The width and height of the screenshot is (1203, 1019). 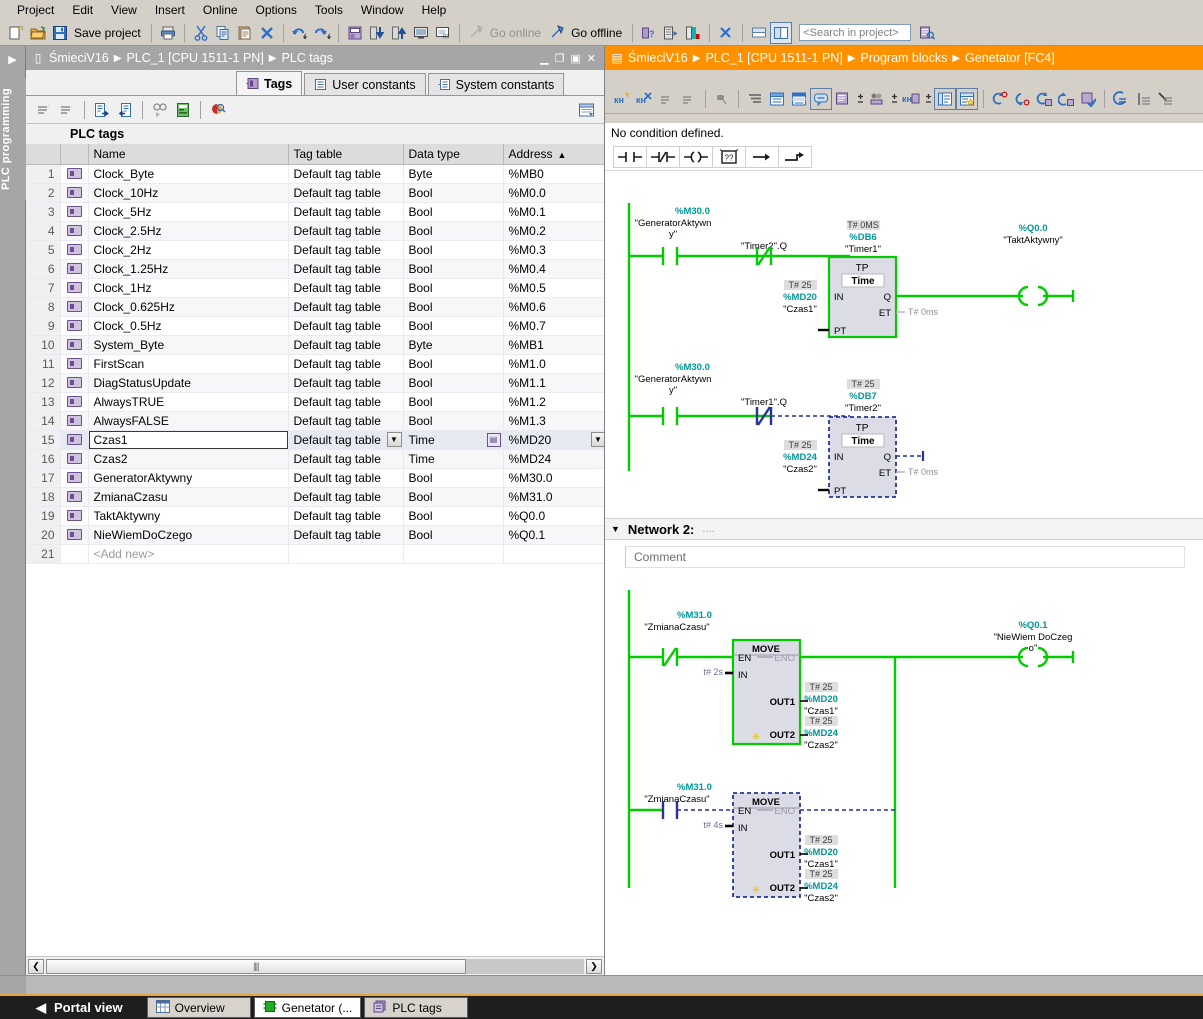 I want to click on search-replace-icon, so click(x=218, y=110).